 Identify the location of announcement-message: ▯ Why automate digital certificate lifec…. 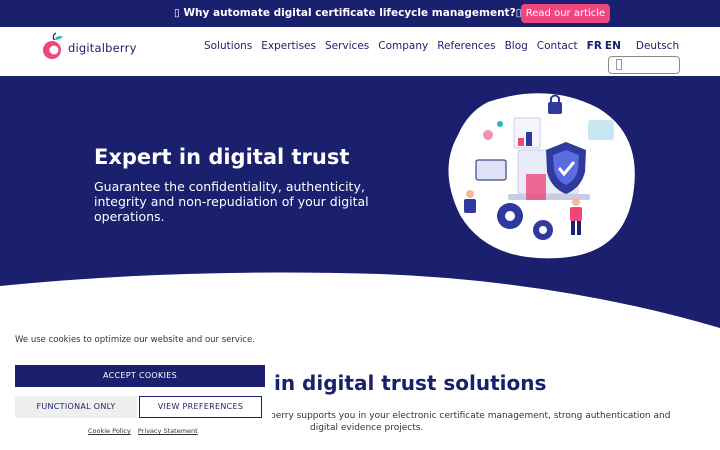
(347, 13).